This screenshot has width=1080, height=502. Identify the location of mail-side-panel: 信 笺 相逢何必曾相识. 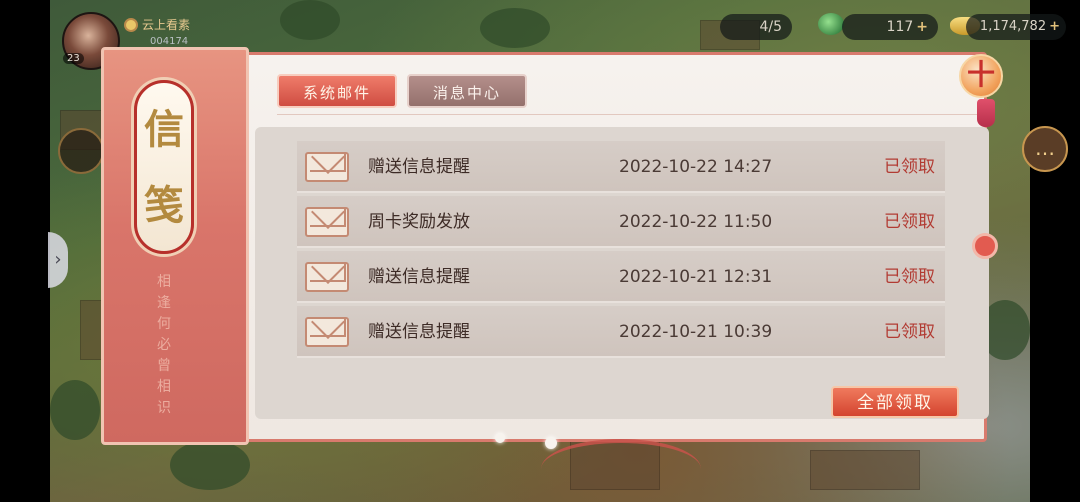
(175, 246).